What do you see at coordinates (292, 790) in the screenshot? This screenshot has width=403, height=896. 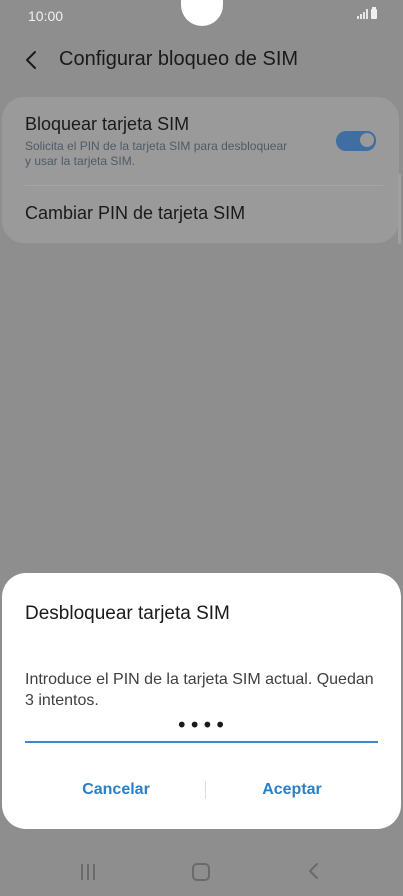 I see `accept-button: Aceptar` at bounding box center [292, 790].